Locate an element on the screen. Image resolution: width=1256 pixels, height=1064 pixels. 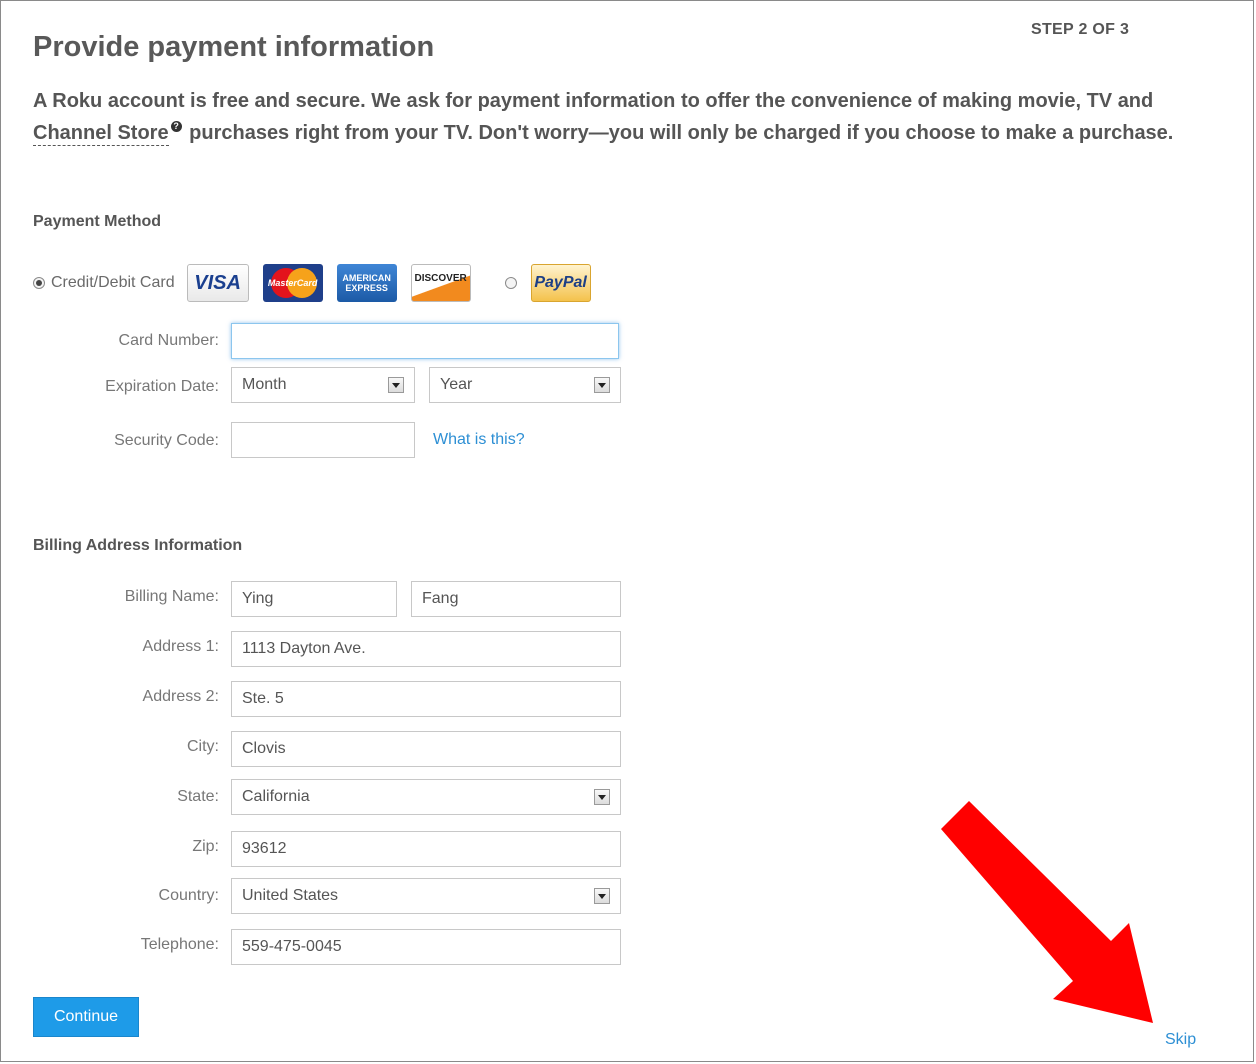
state-value: California is located at coordinates (276, 796).